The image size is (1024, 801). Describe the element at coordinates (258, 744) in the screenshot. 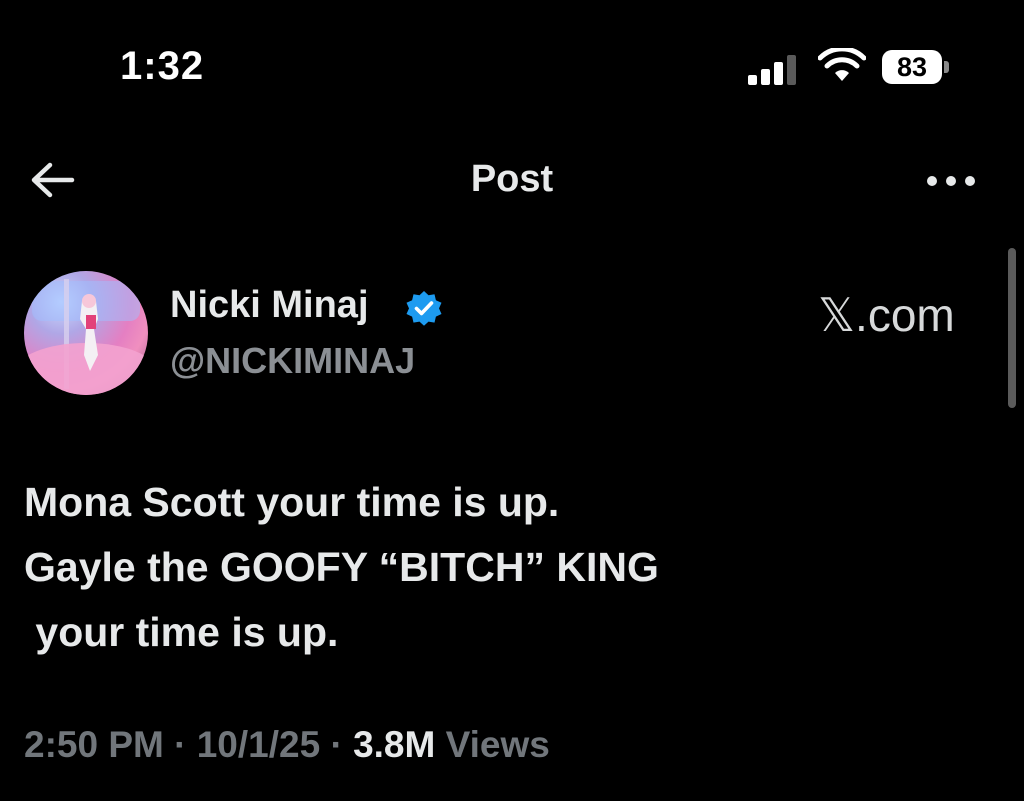

I see `post-date: 10/1/25` at that location.